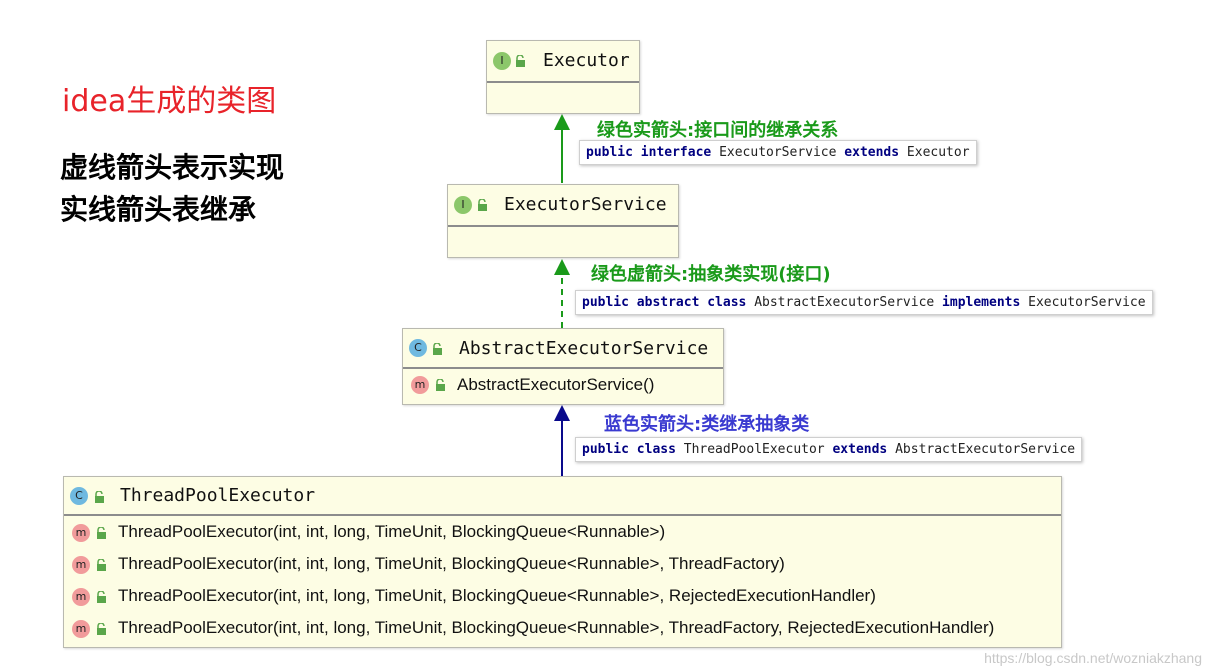  I want to click on class-name: ExecutorService, so click(585, 204).